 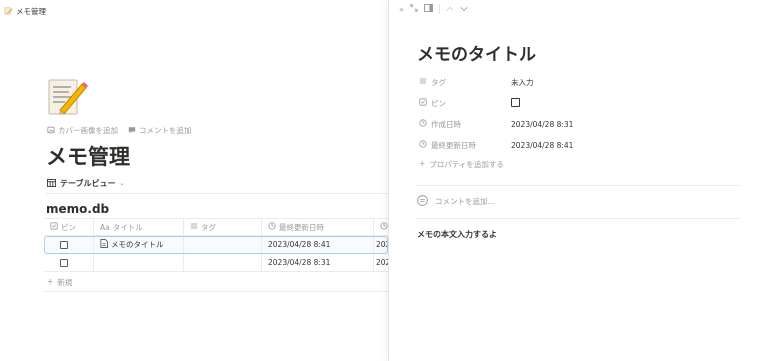 What do you see at coordinates (318, 262) in the screenshot?
I see `updated-cell: 2023/04/28 8:31` at bounding box center [318, 262].